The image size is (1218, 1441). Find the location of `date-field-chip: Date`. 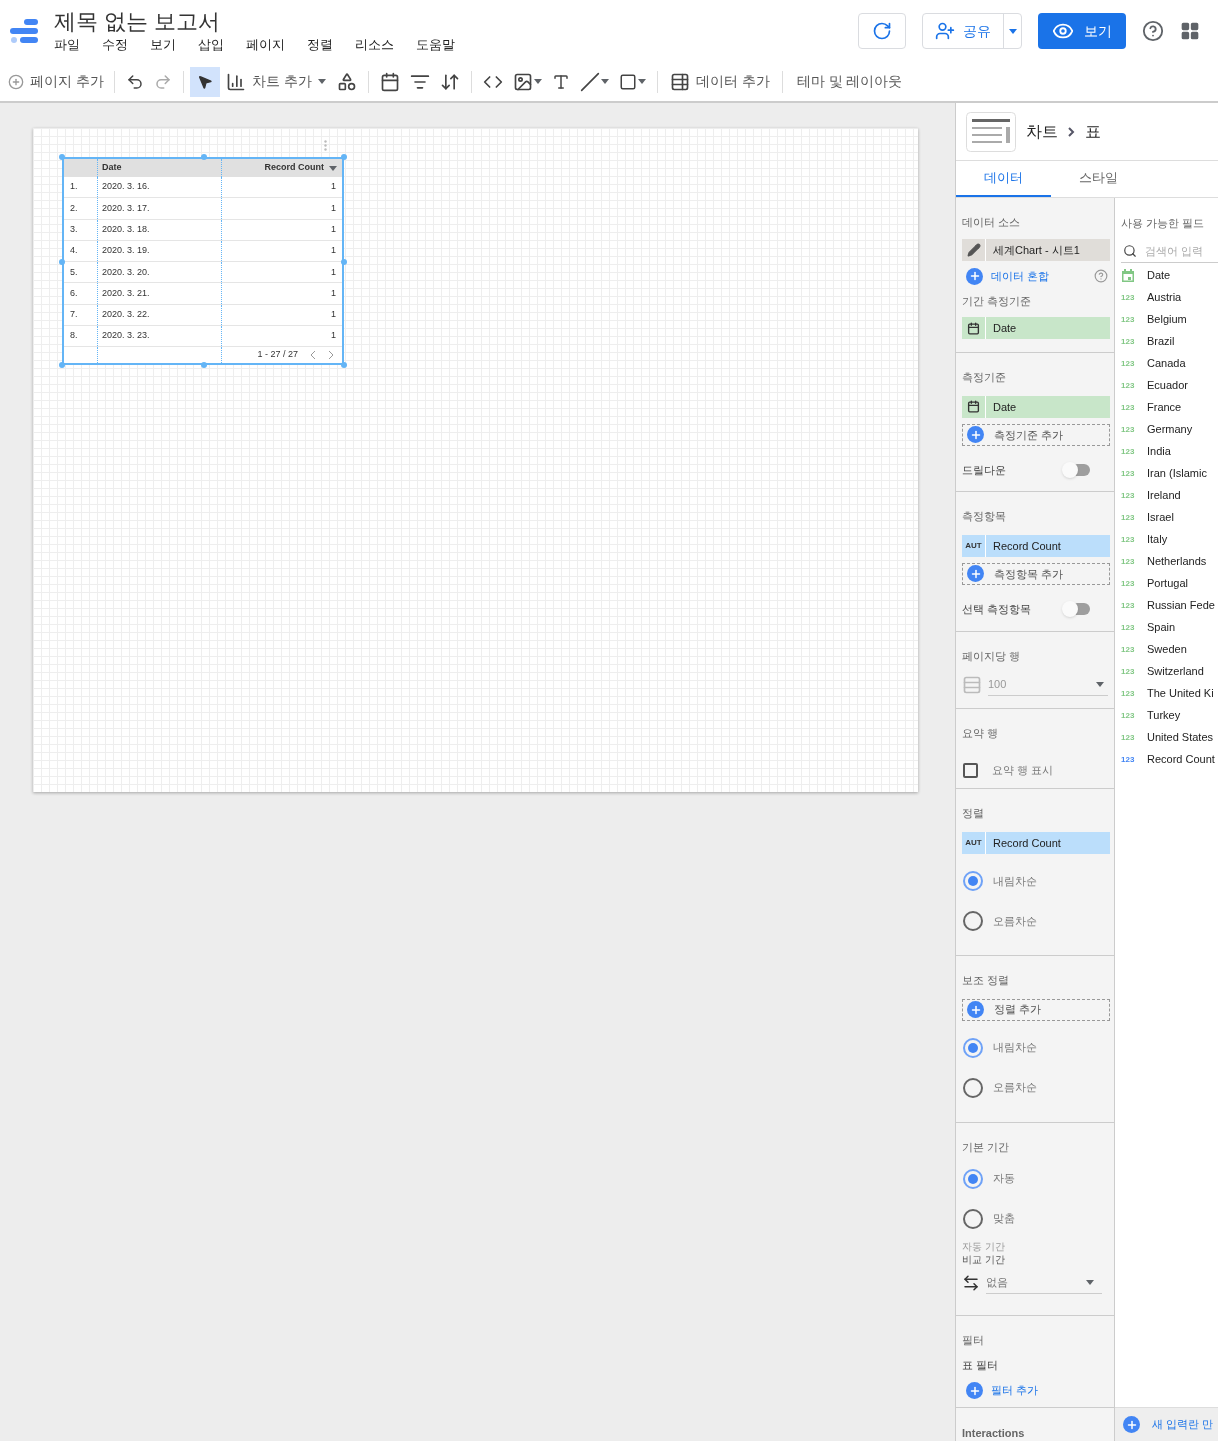

date-field-chip: Date is located at coordinates (1036, 328).